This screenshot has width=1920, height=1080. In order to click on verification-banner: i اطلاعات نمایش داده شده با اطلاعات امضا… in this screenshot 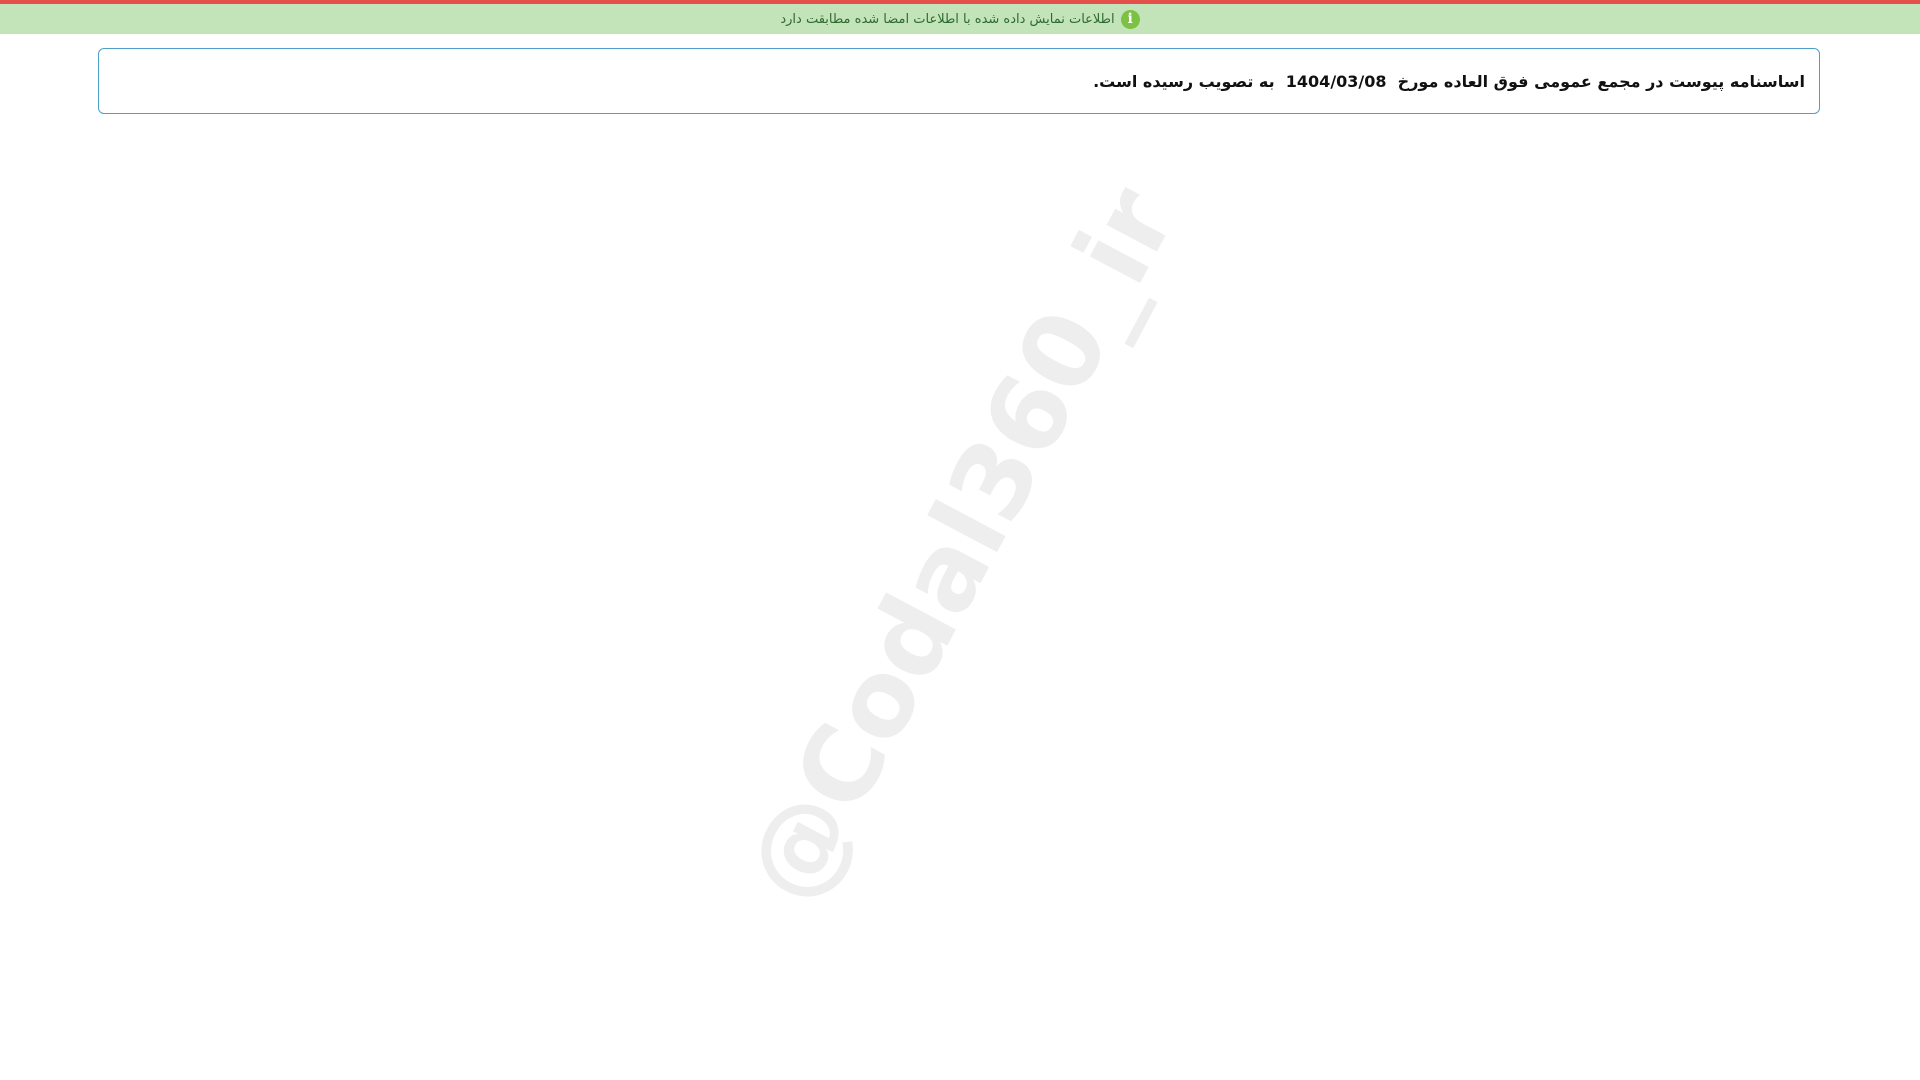, I will do `click(960, 19)`.